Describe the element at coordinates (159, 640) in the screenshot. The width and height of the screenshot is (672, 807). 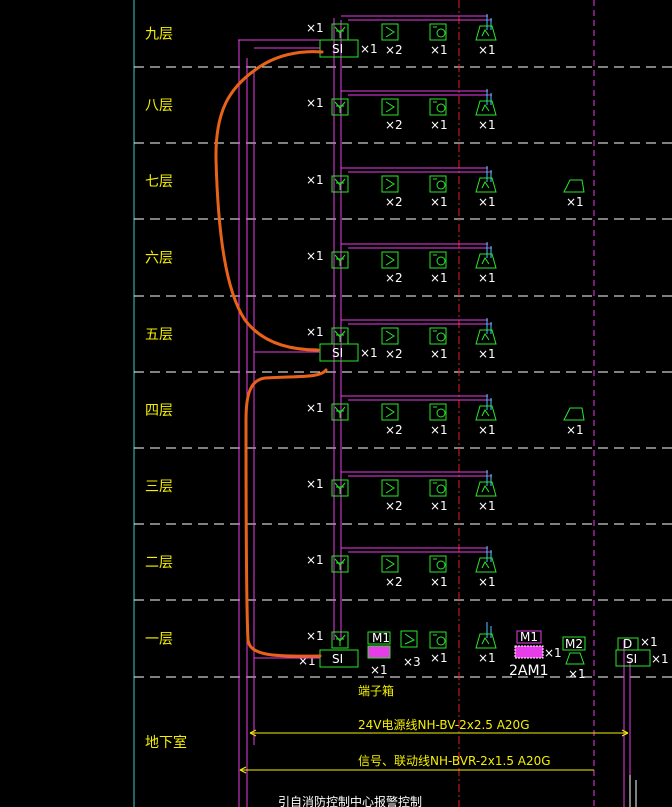
I see `floor-label: 一层` at that location.